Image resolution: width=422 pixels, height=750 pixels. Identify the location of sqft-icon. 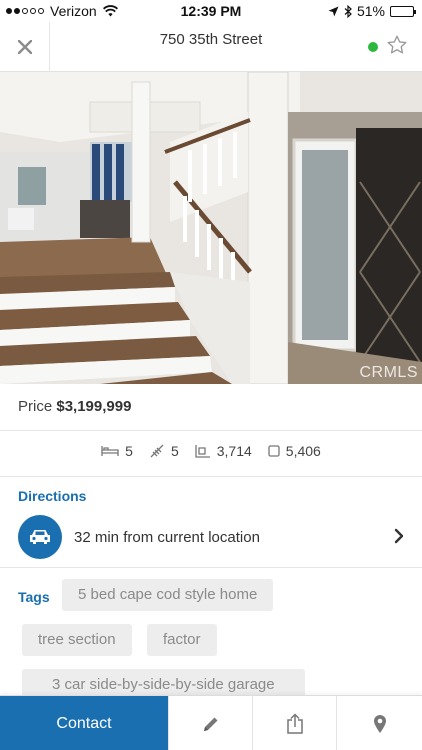
(202, 451).